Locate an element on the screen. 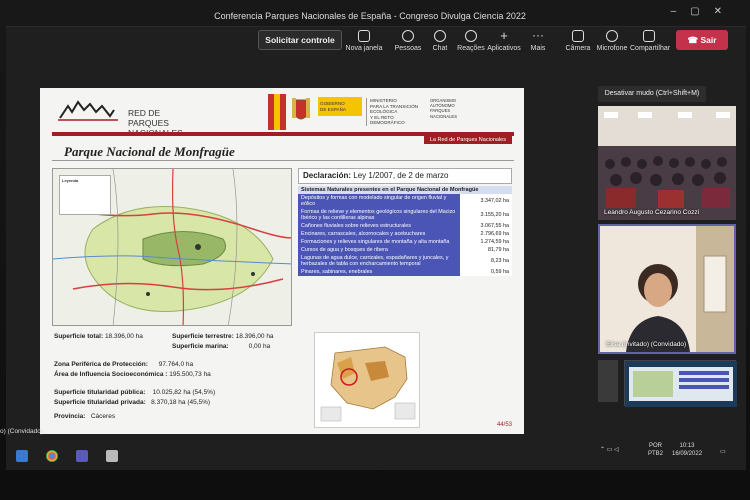  title-divider is located at coordinates (283, 160).